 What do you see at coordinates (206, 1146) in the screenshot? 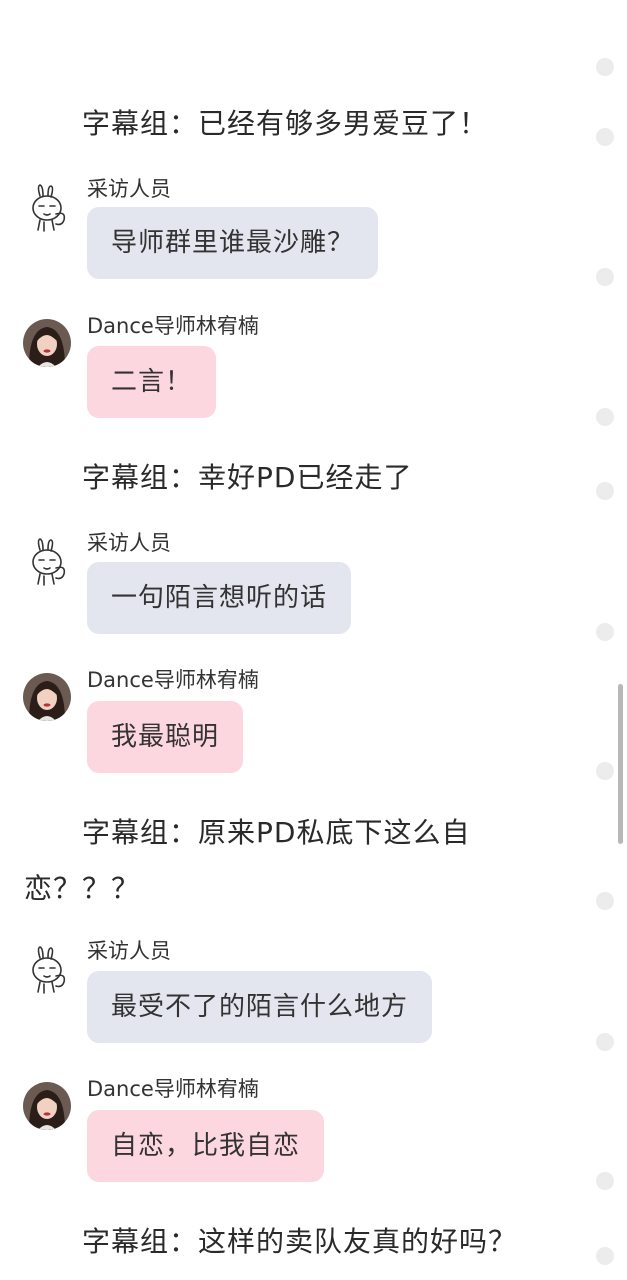
I see `message-bubble: 自恋，比我自恋` at bounding box center [206, 1146].